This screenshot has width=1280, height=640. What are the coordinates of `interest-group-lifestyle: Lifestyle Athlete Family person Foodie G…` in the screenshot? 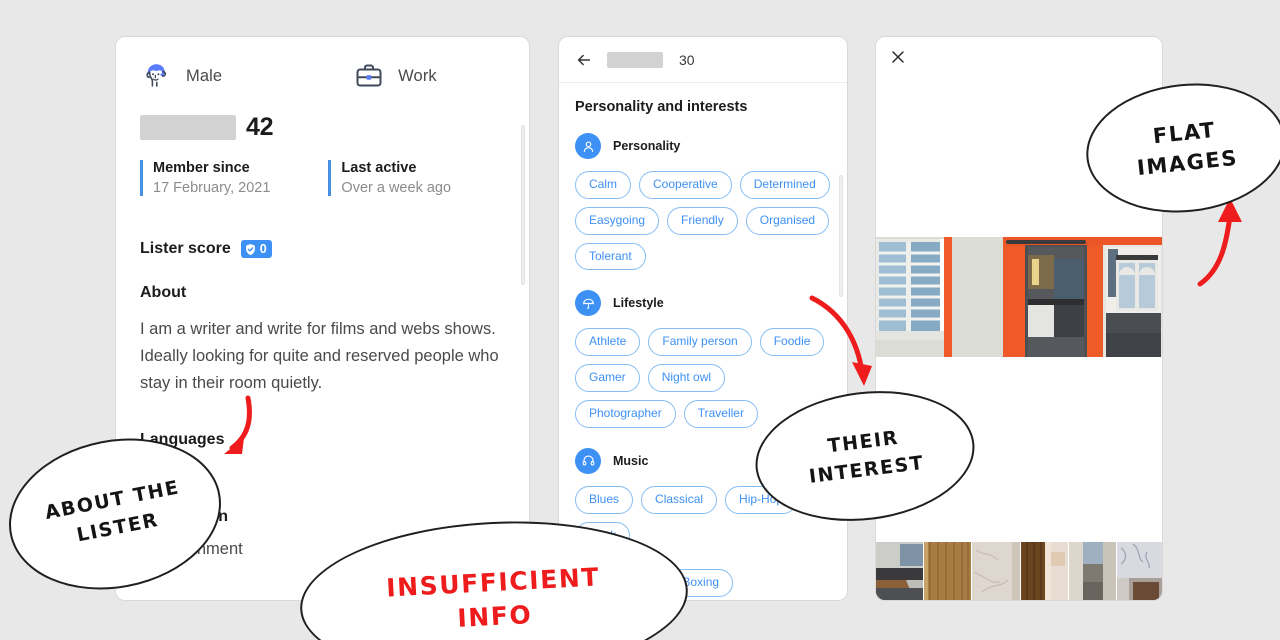 It's located at (703, 359).